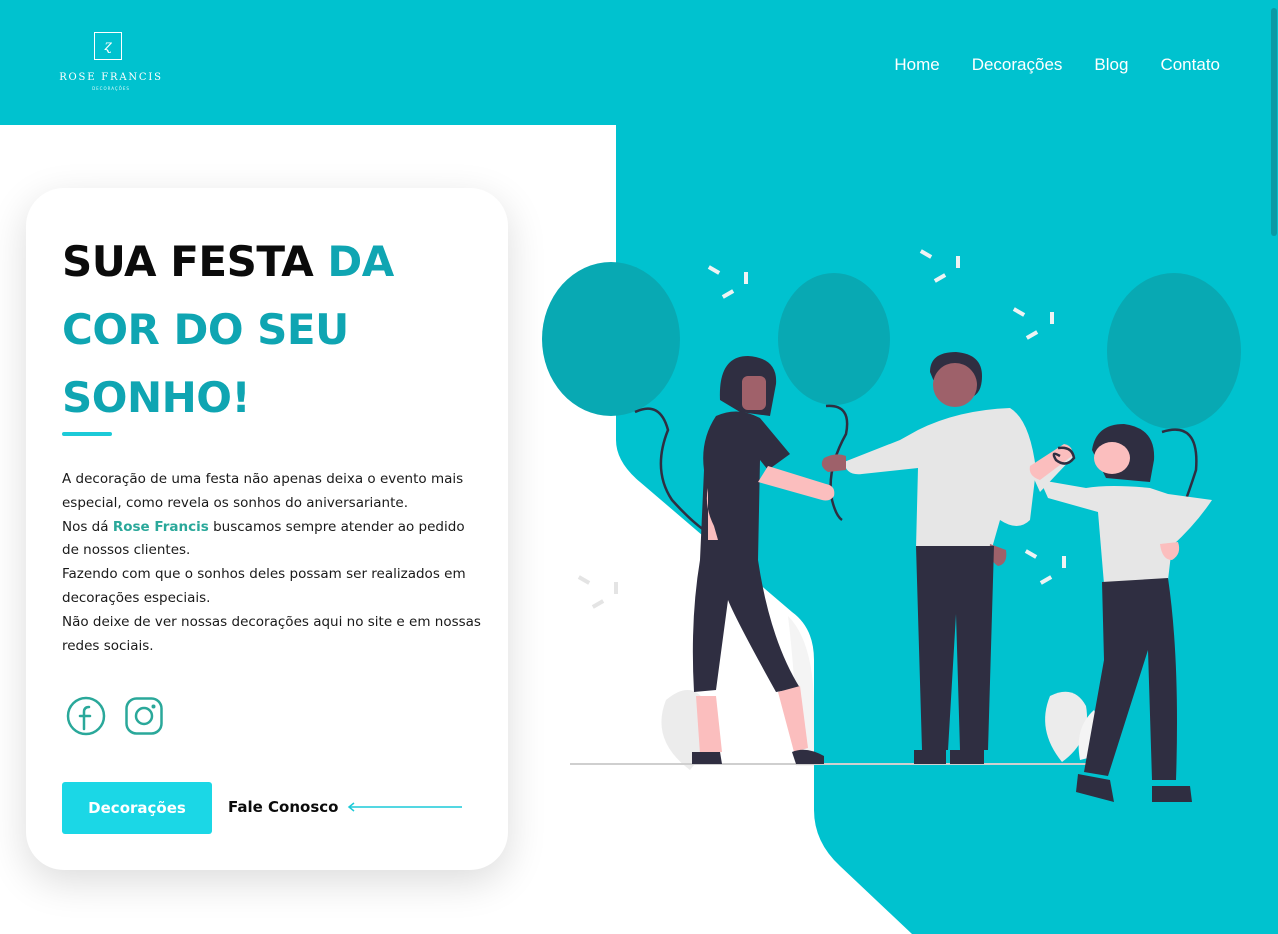  What do you see at coordinates (1274, 467) in the screenshot?
I see `page-scrollbar` at bounding box center [1274, 467].